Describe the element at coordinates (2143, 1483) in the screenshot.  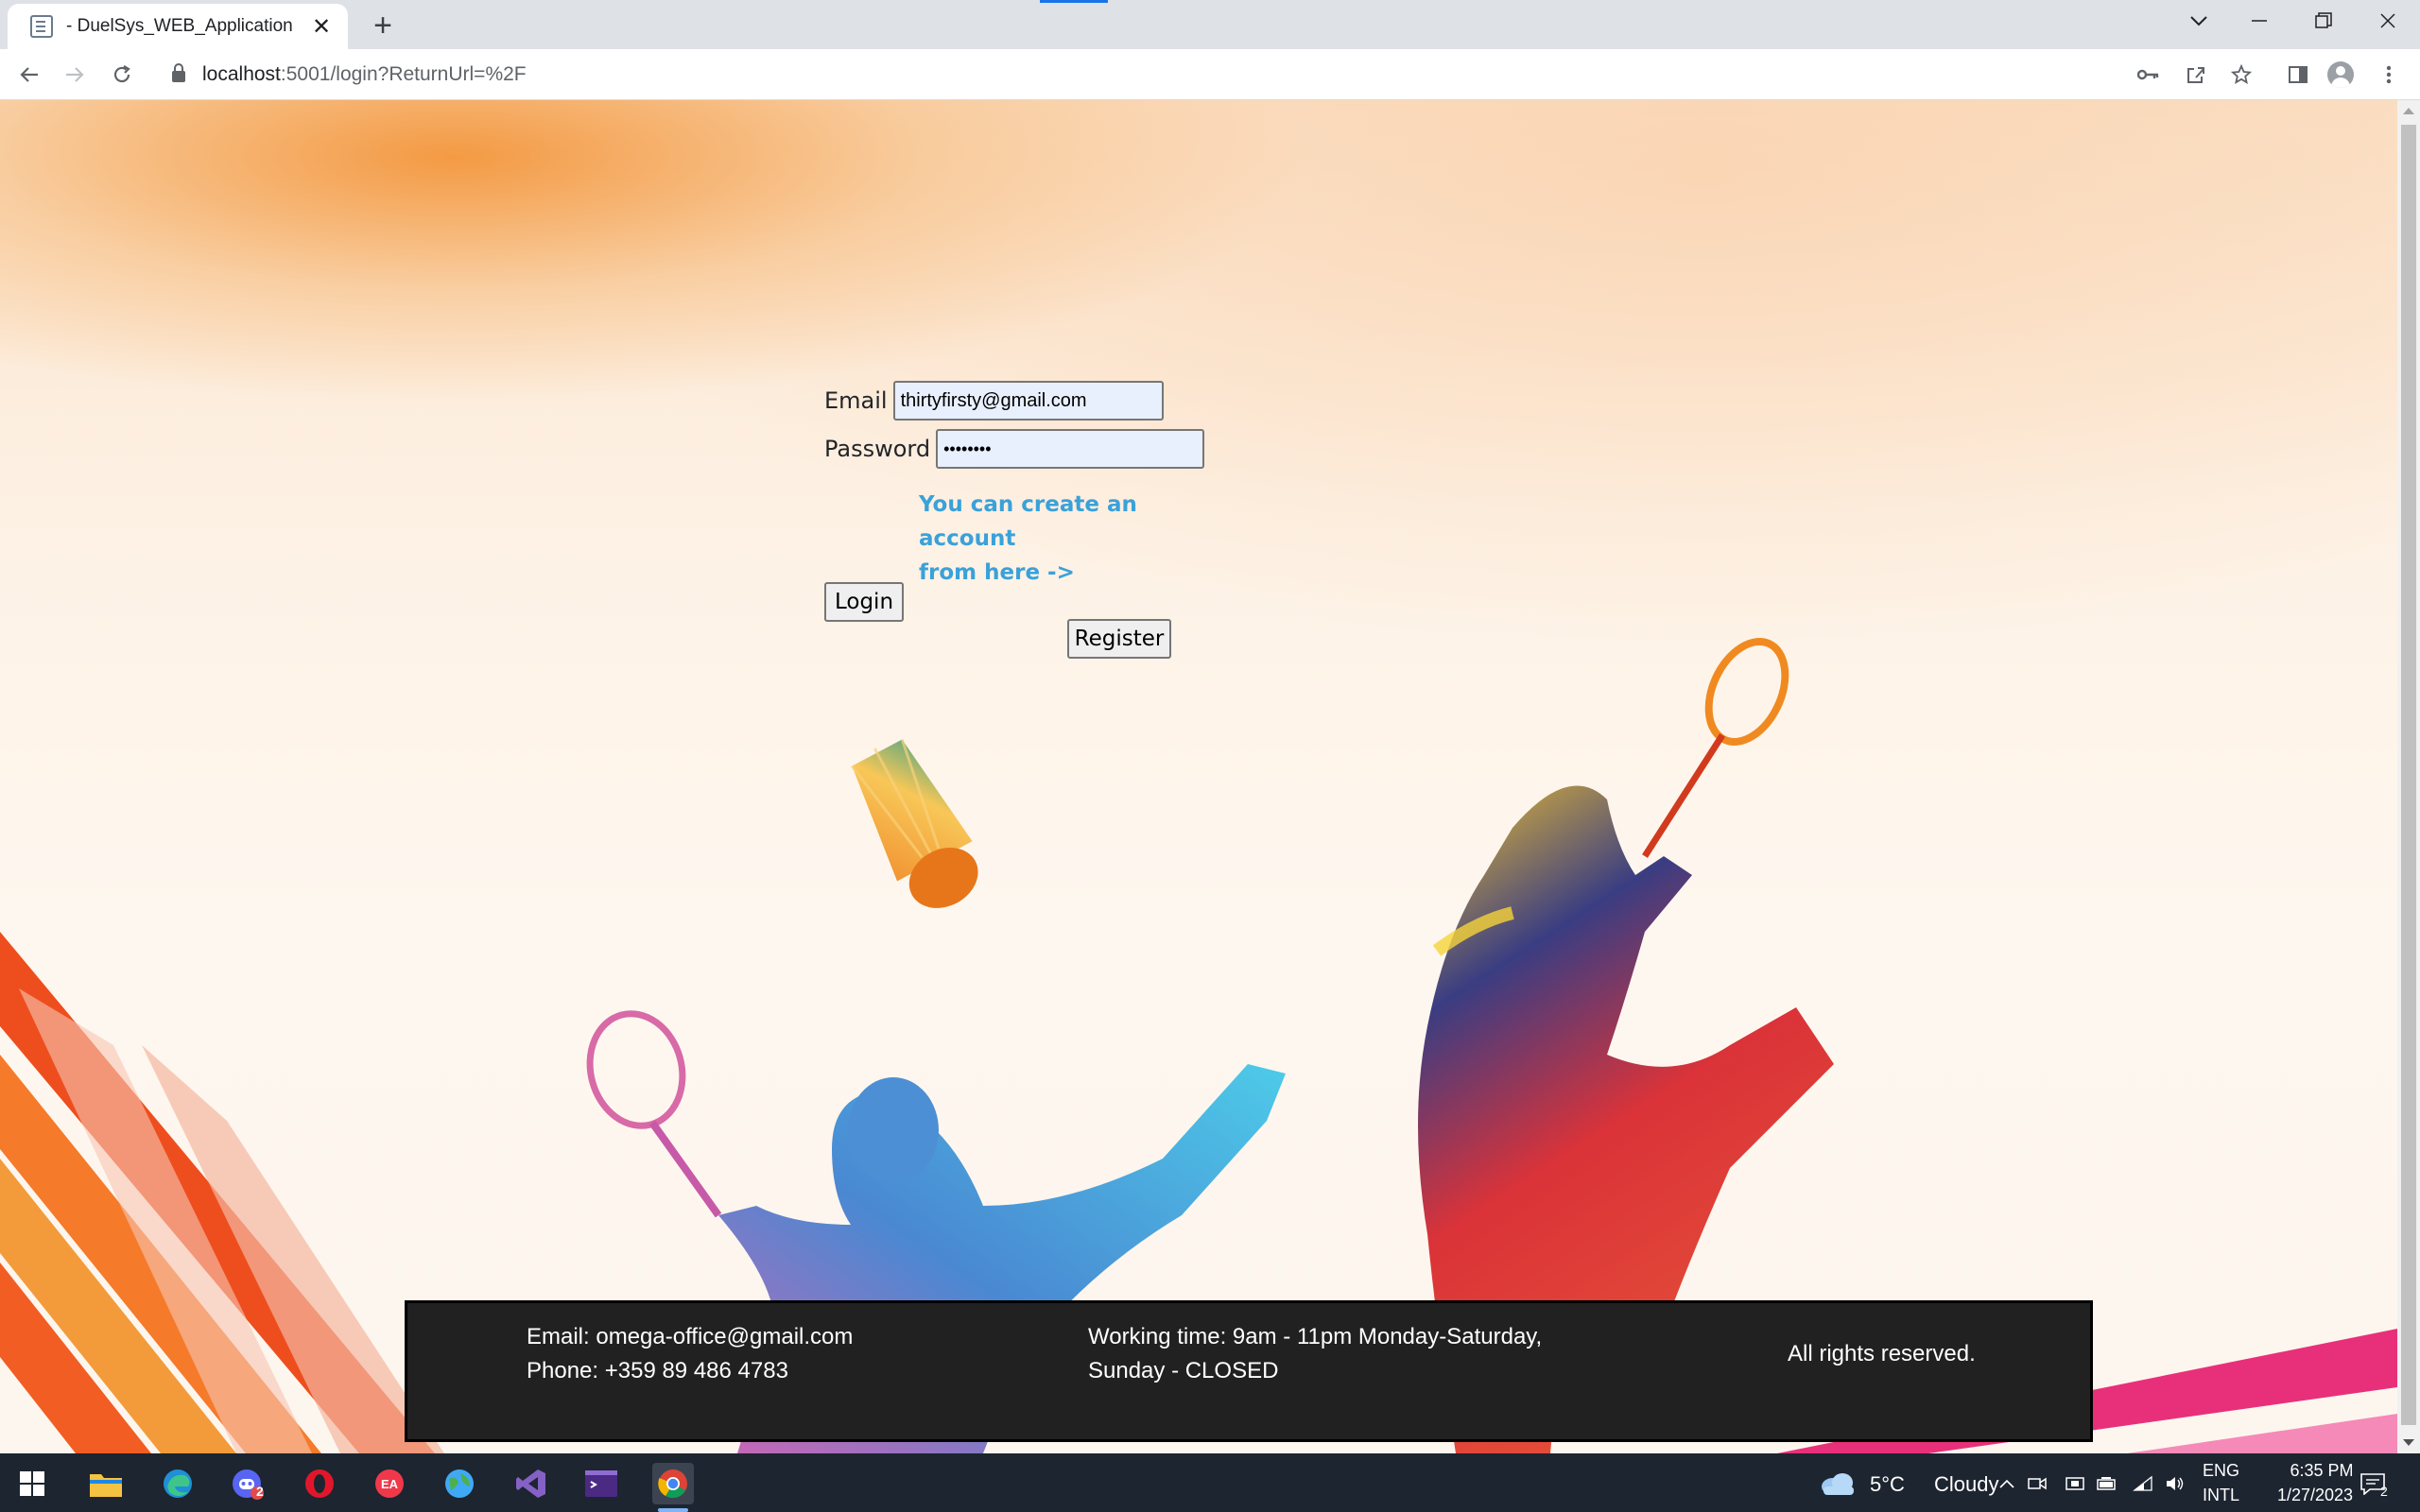
I see `wifi-icon` at that location.